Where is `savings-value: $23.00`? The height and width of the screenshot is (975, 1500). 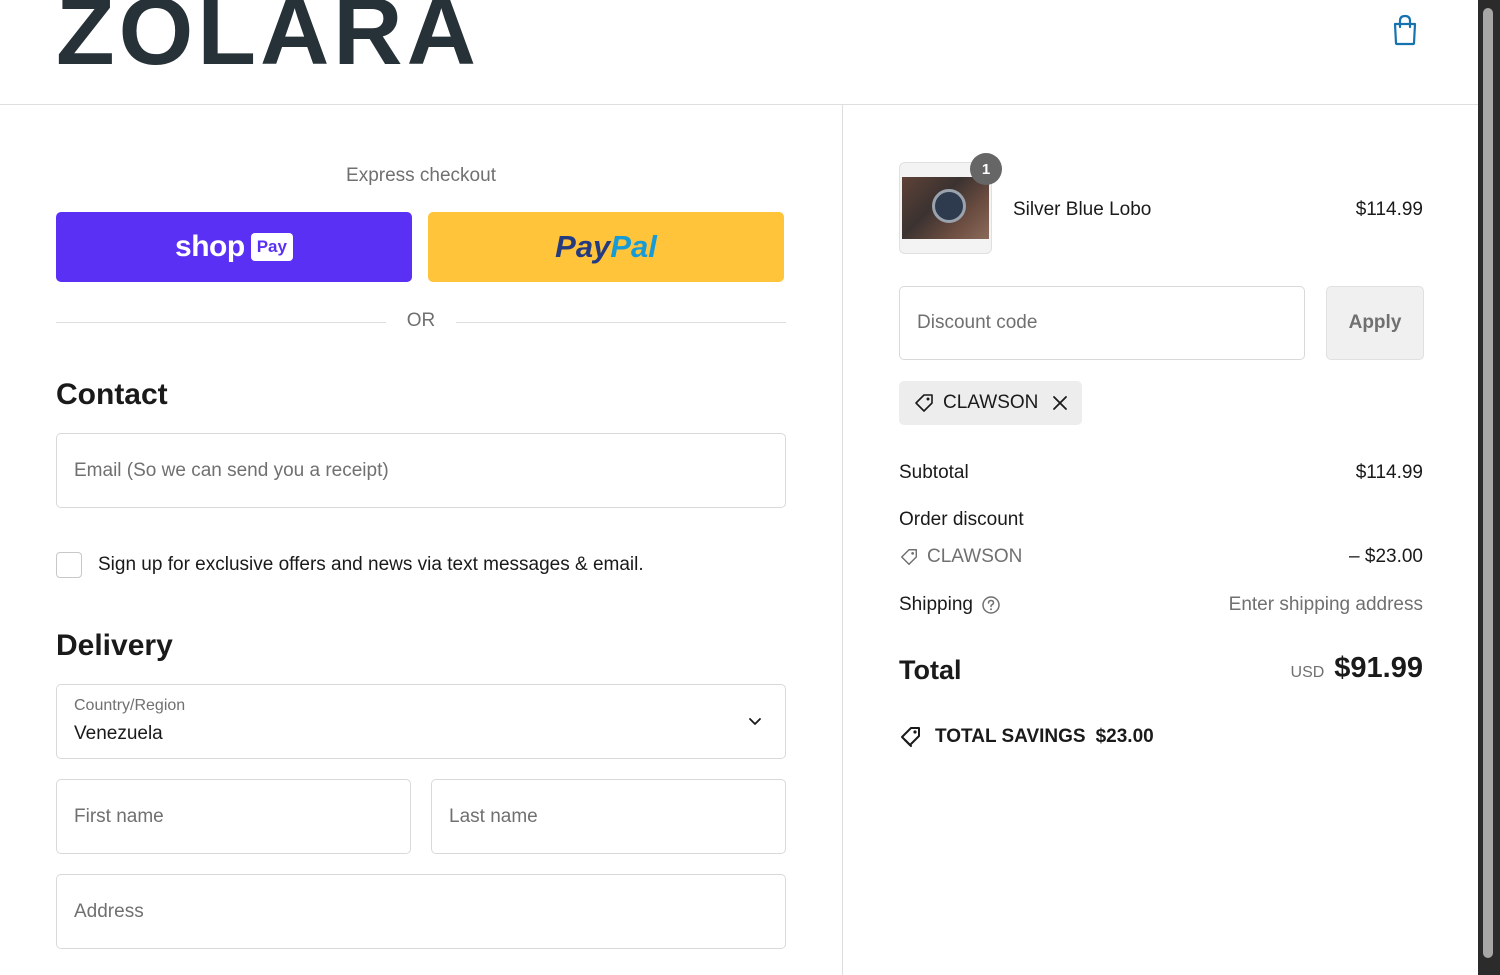
savings-value: $23.00 is located at coordinates (1124, 736).